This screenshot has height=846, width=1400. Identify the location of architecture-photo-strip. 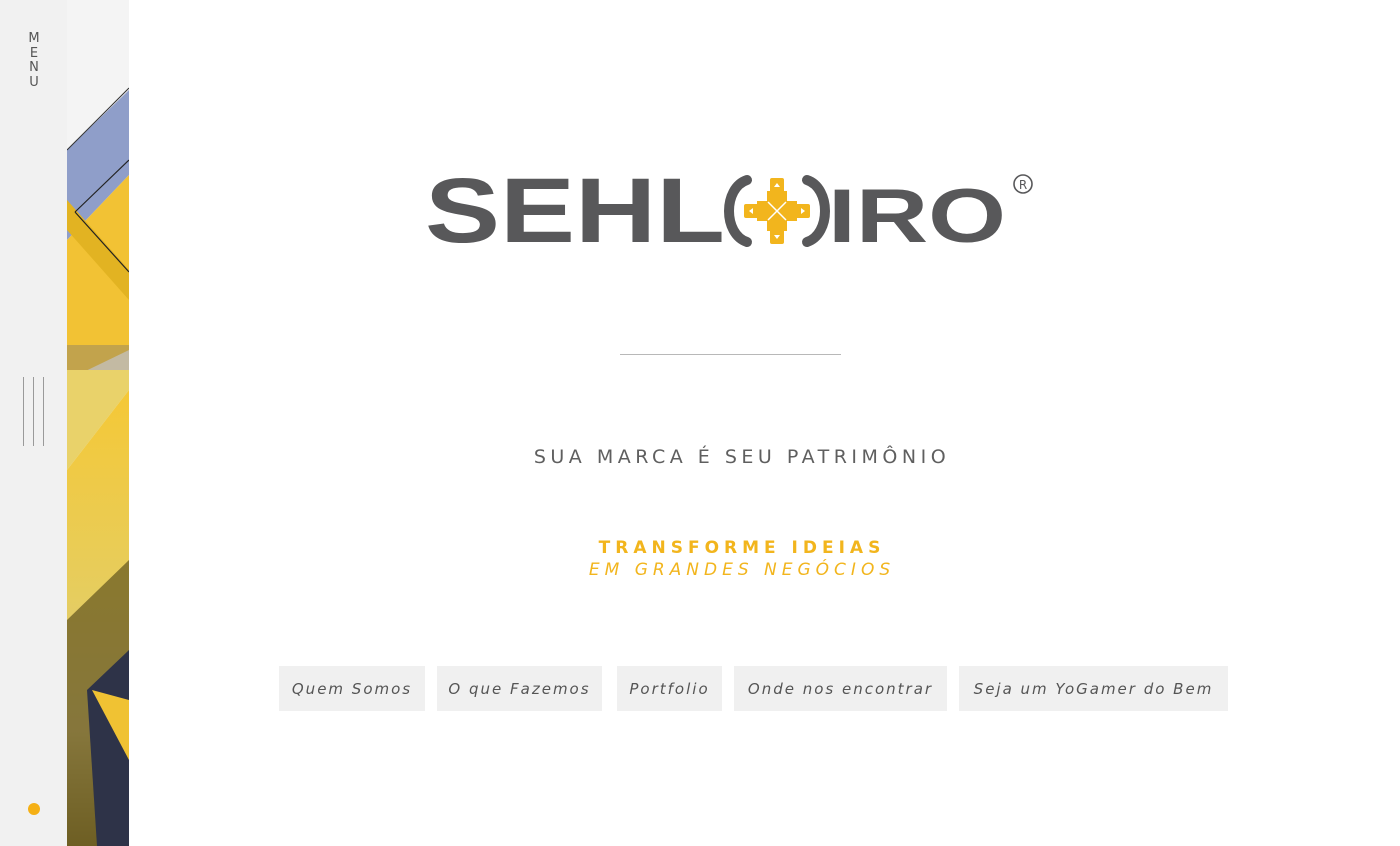
(98, 423).